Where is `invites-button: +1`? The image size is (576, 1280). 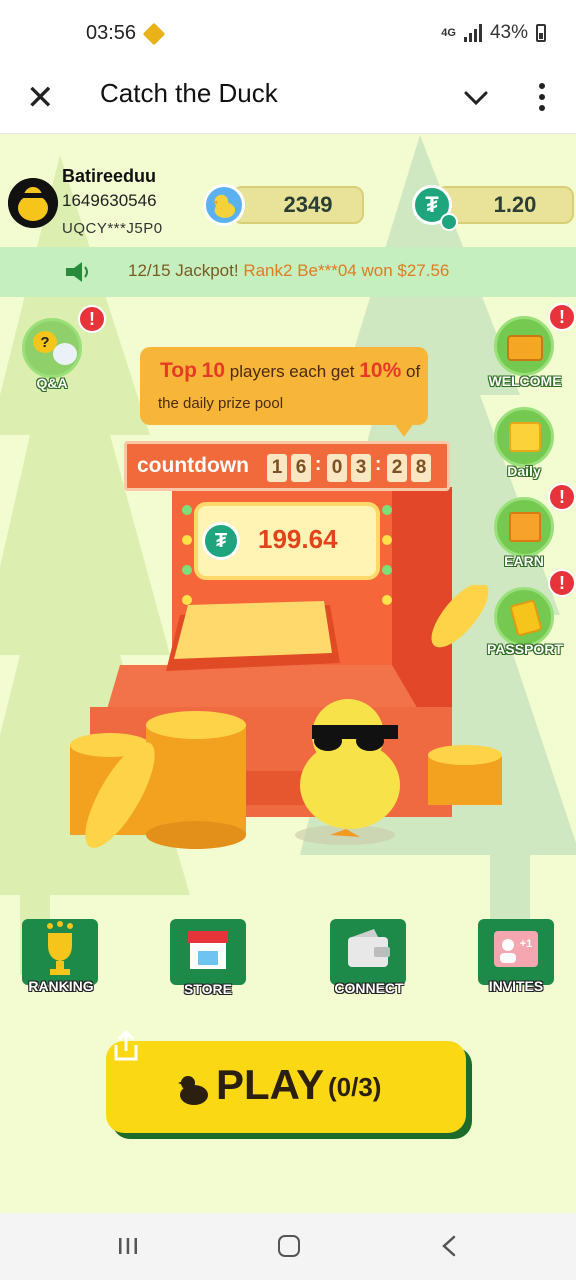
invites-button: +1 is located at coordinates (516, 952).